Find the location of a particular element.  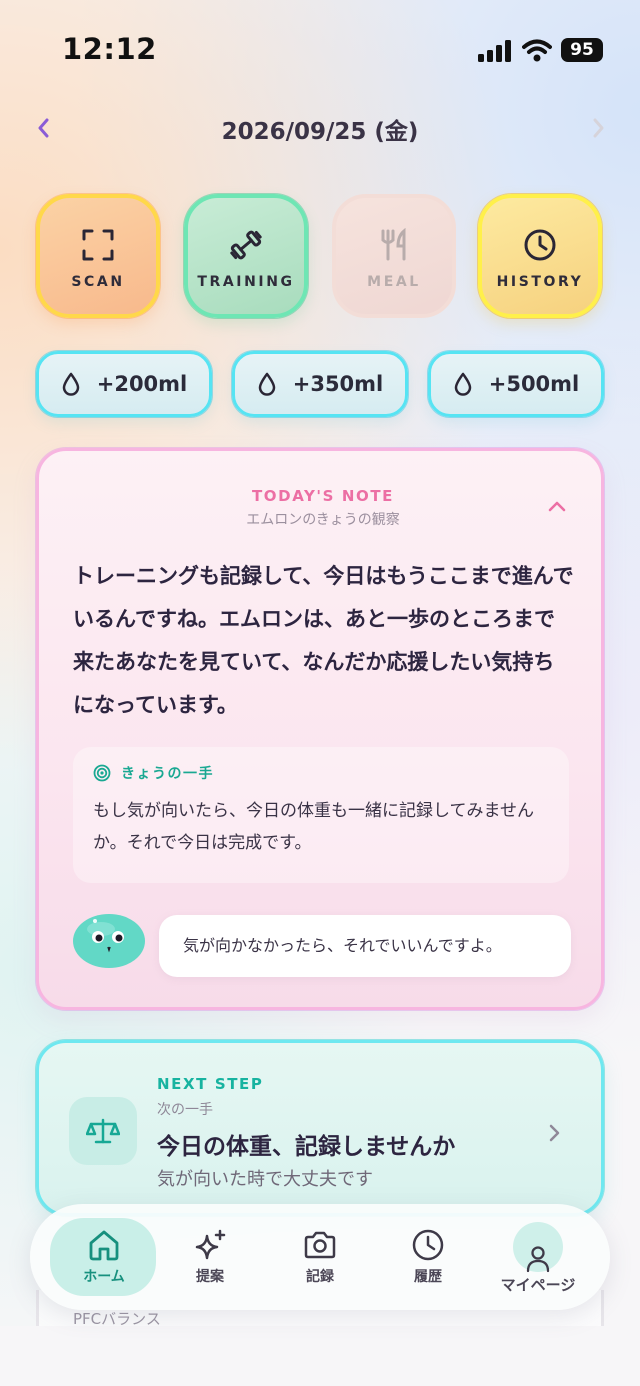

dumbbell-icon is located at coordinates (246, 245).